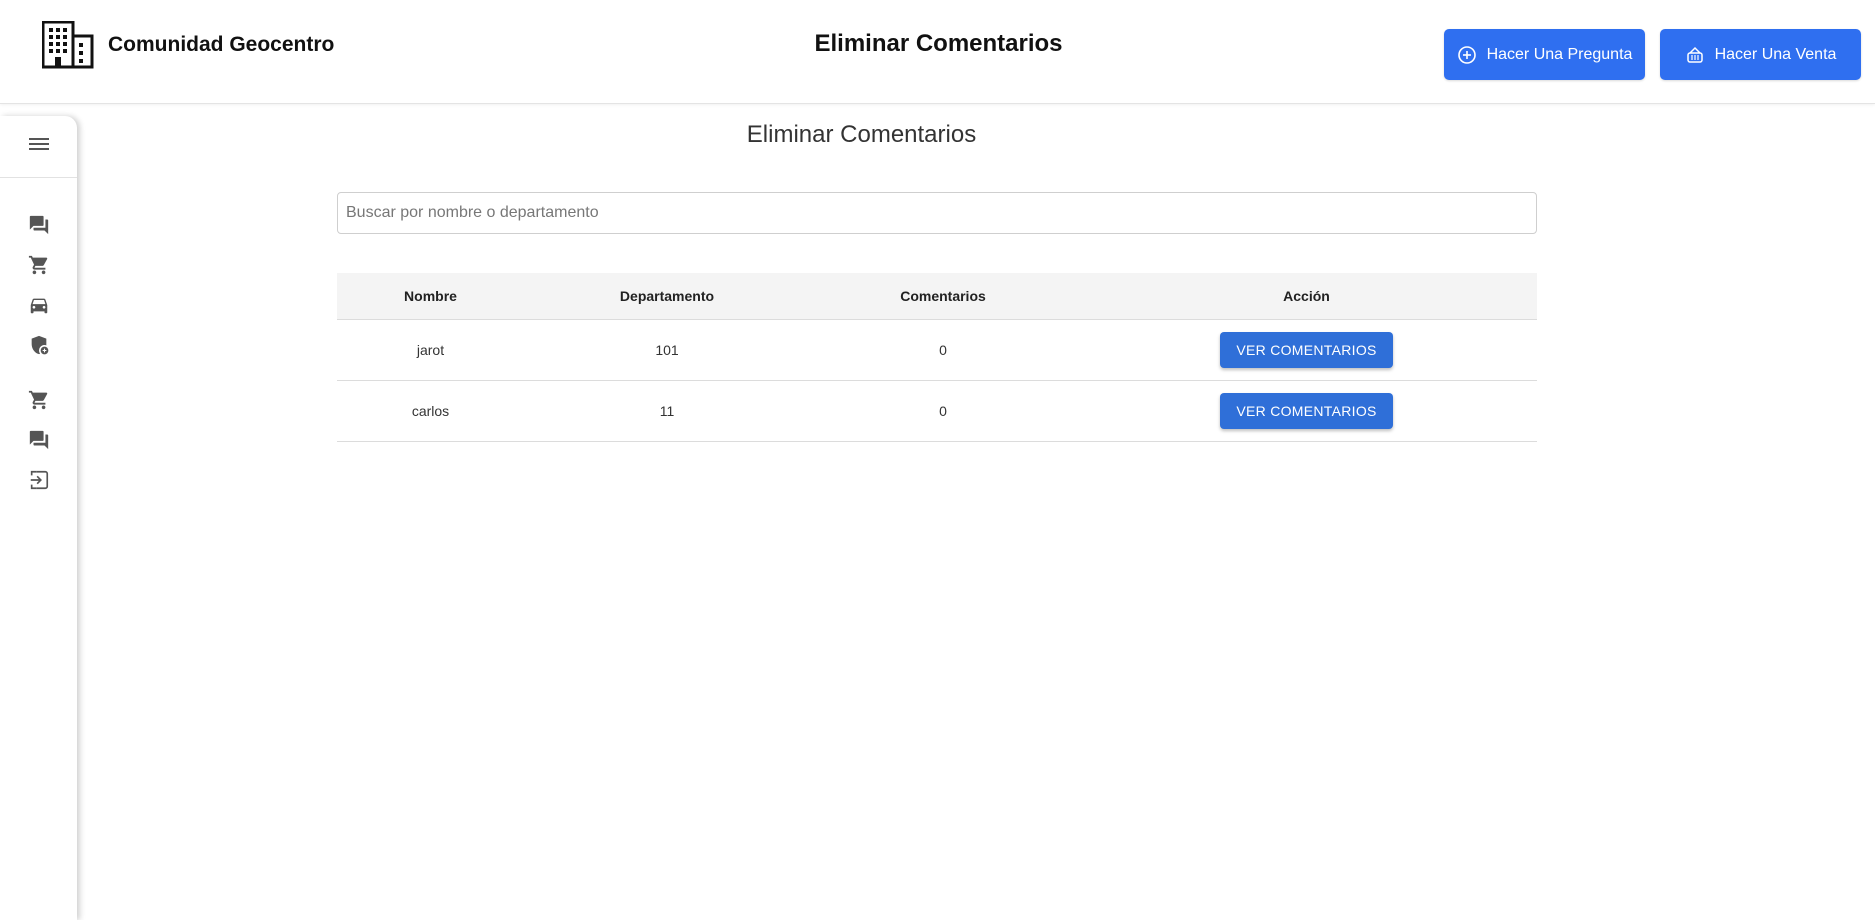 Image resolution: width=1875 pixels, height=920 pixels. I want to click on table-header-row: Nombre Departamento Comentarios Acción, so click(937, 296).